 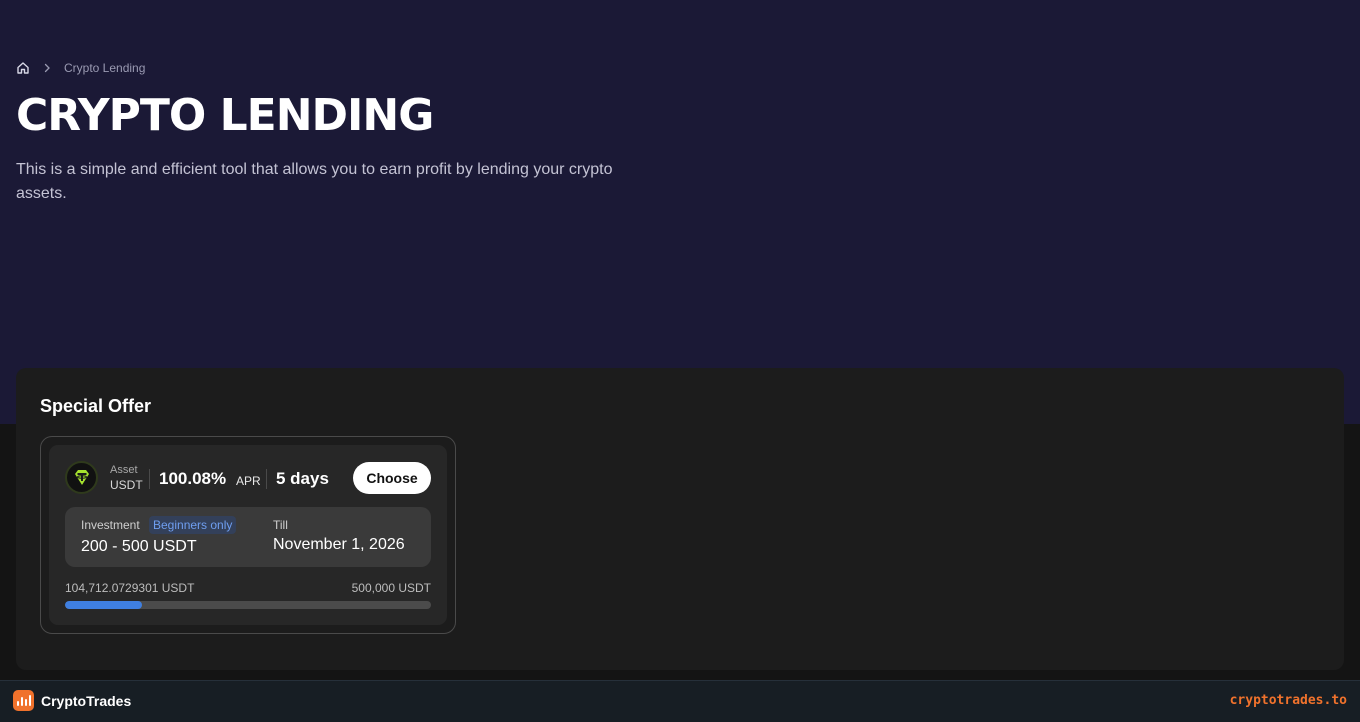 What do you see at coordinates (126, 485) in the screenshot?
I see `asset-value: USDT` at bounding box center [126, 485].